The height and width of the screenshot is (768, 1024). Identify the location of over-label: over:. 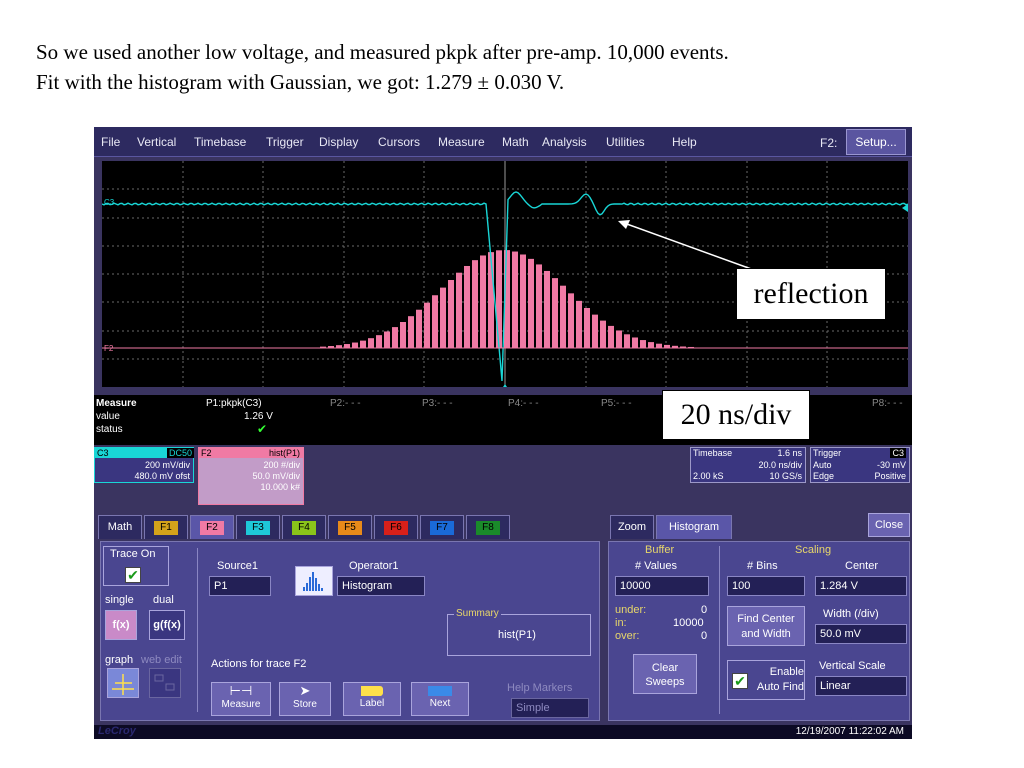
(627, 636).